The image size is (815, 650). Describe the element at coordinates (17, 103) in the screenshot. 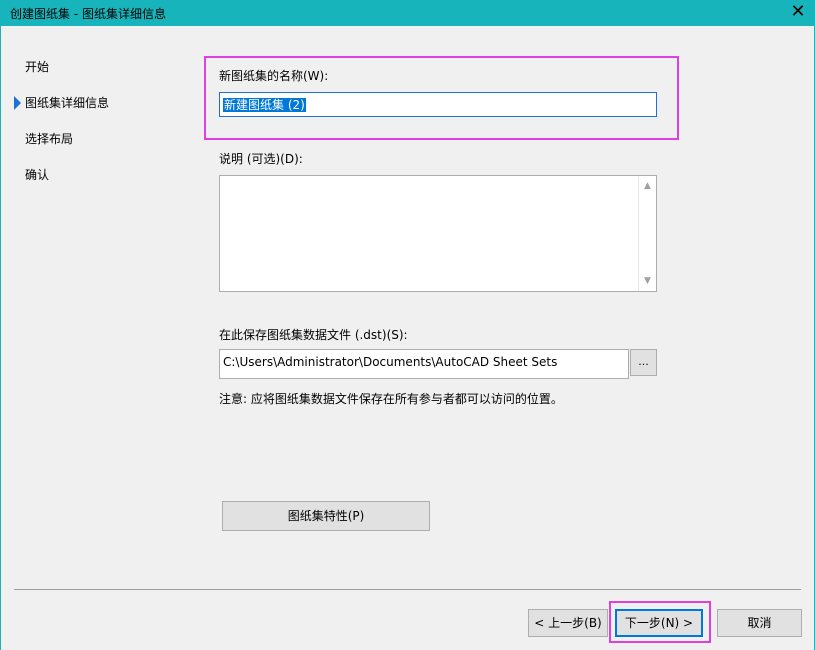

I see `triangle-right-icon` at that location.